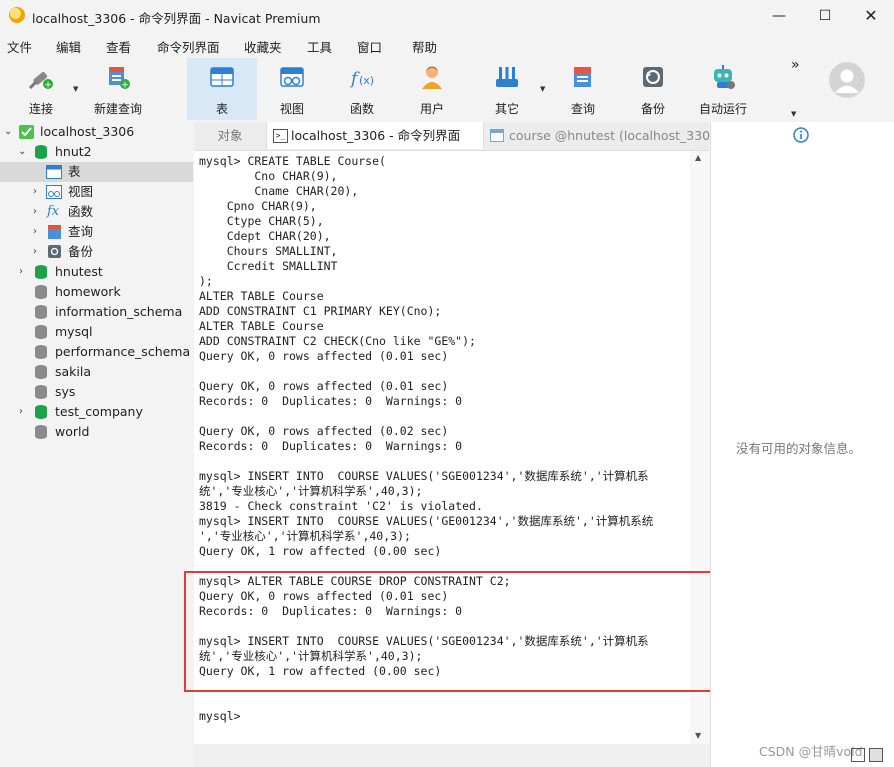 This screenshot has width=894, height=767. What do you see at coordinates (81, 251) in the screenshot?
I see `tree-item-label: 备份` at bounding box center [81, 251].